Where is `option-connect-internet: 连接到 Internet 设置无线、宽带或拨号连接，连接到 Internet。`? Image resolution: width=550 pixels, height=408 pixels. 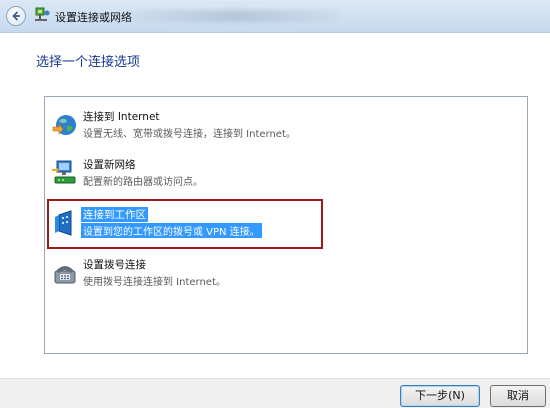
option-connect-internet: 连接到 Internet 设置无线、宽带或拨号连接，连接到 Internet。 is located at coordinates (286, 125).